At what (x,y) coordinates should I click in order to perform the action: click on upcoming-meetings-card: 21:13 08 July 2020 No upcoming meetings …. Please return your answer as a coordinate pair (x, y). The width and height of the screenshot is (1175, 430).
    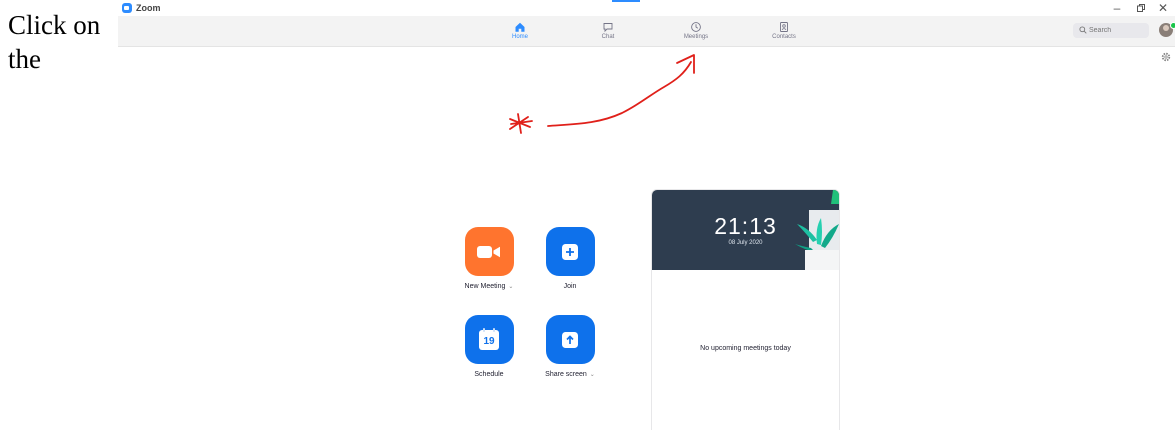
    Looking at the image, I should click on (745, 309).